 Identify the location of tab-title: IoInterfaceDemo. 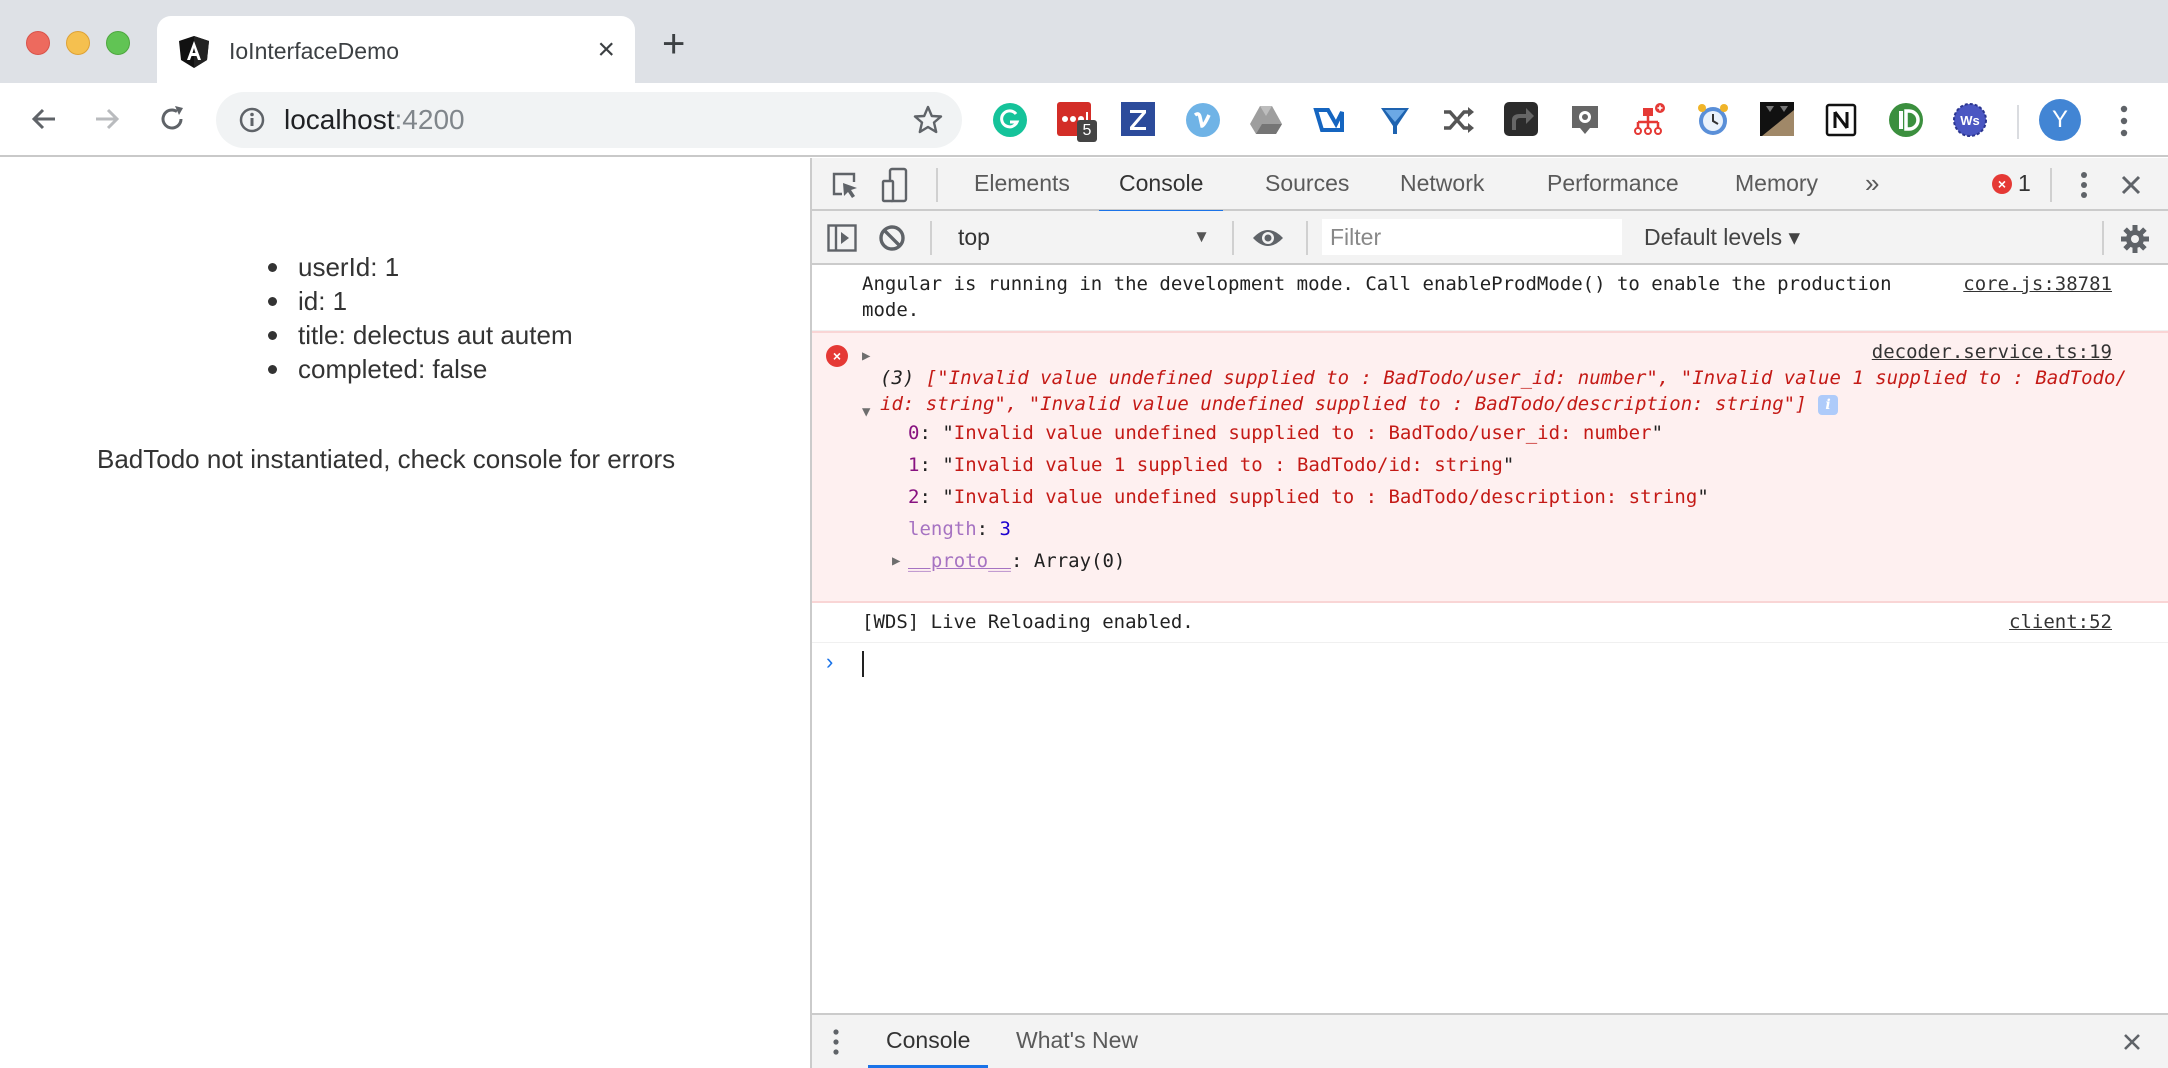
(314, 51).